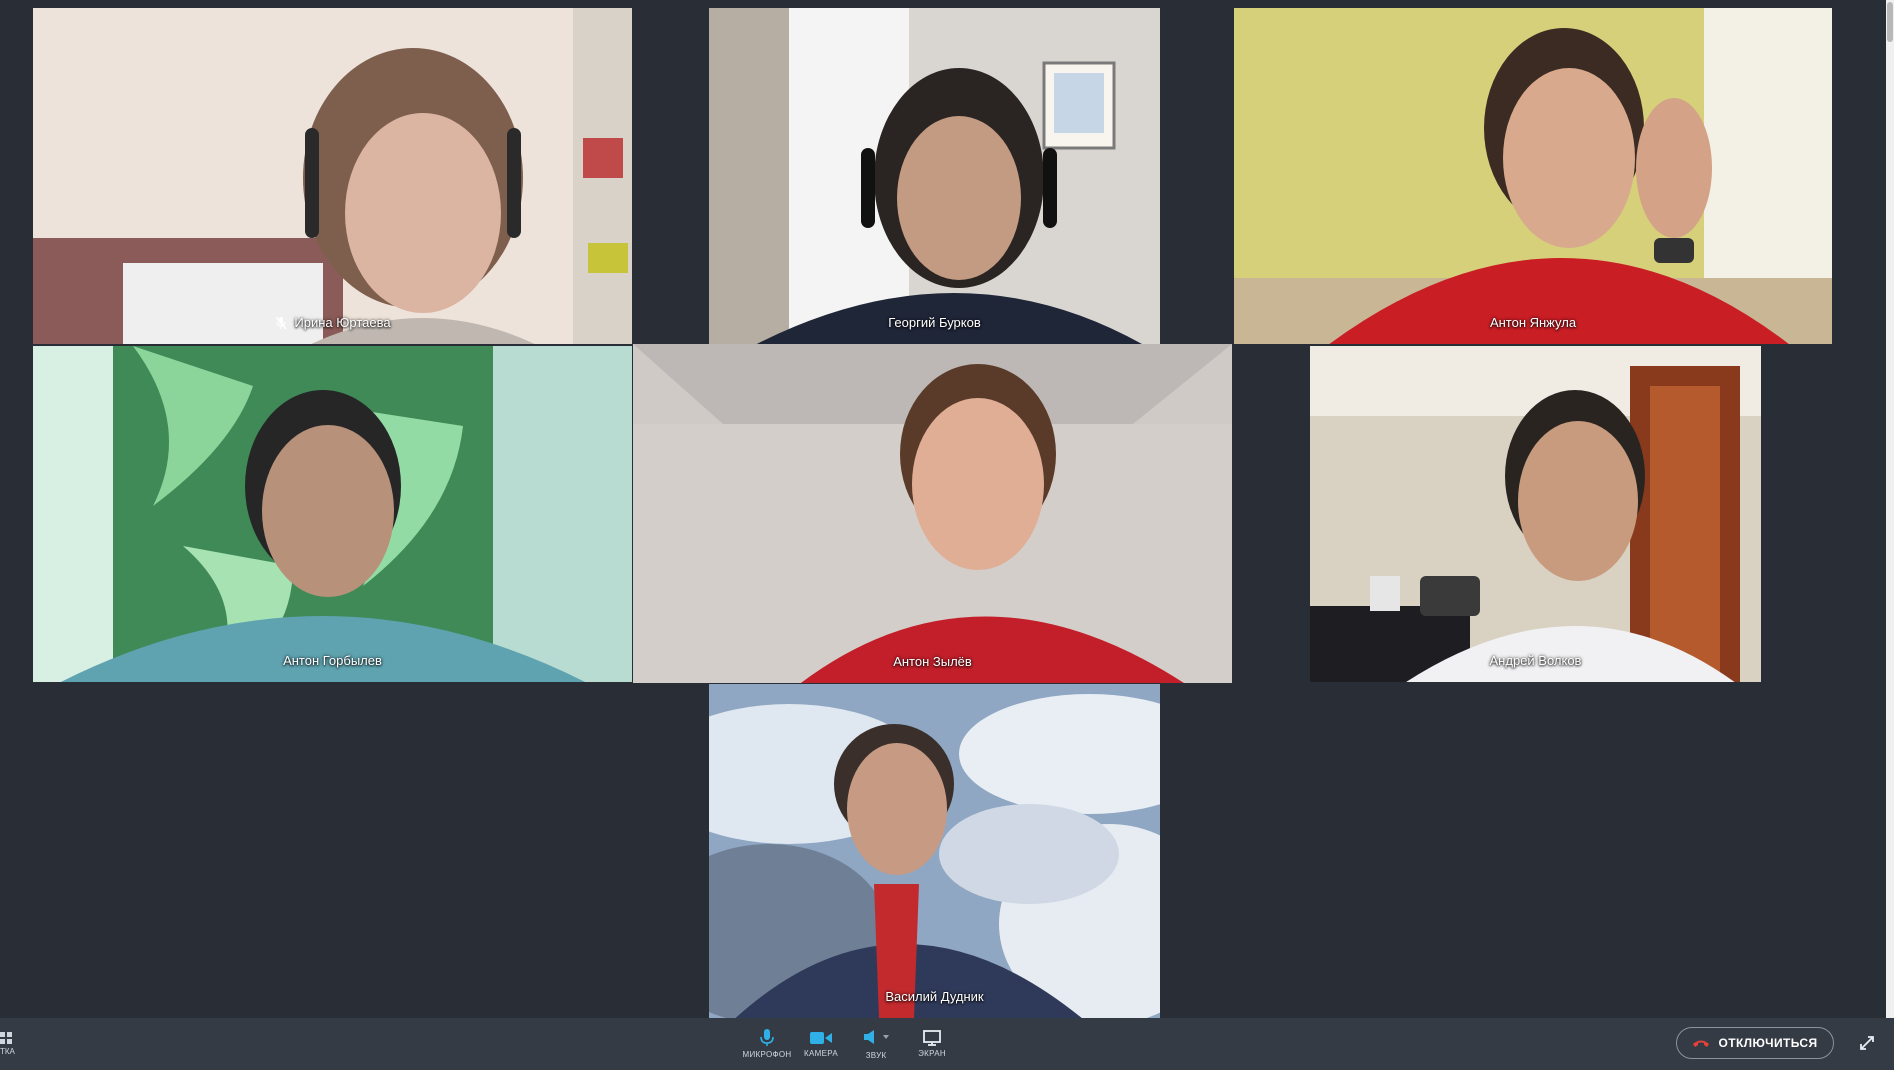  What do you see at coordinates (7, 1051) in the screenshot?
I see `grid-label: ТКА` at bounding box center [7, 1051].